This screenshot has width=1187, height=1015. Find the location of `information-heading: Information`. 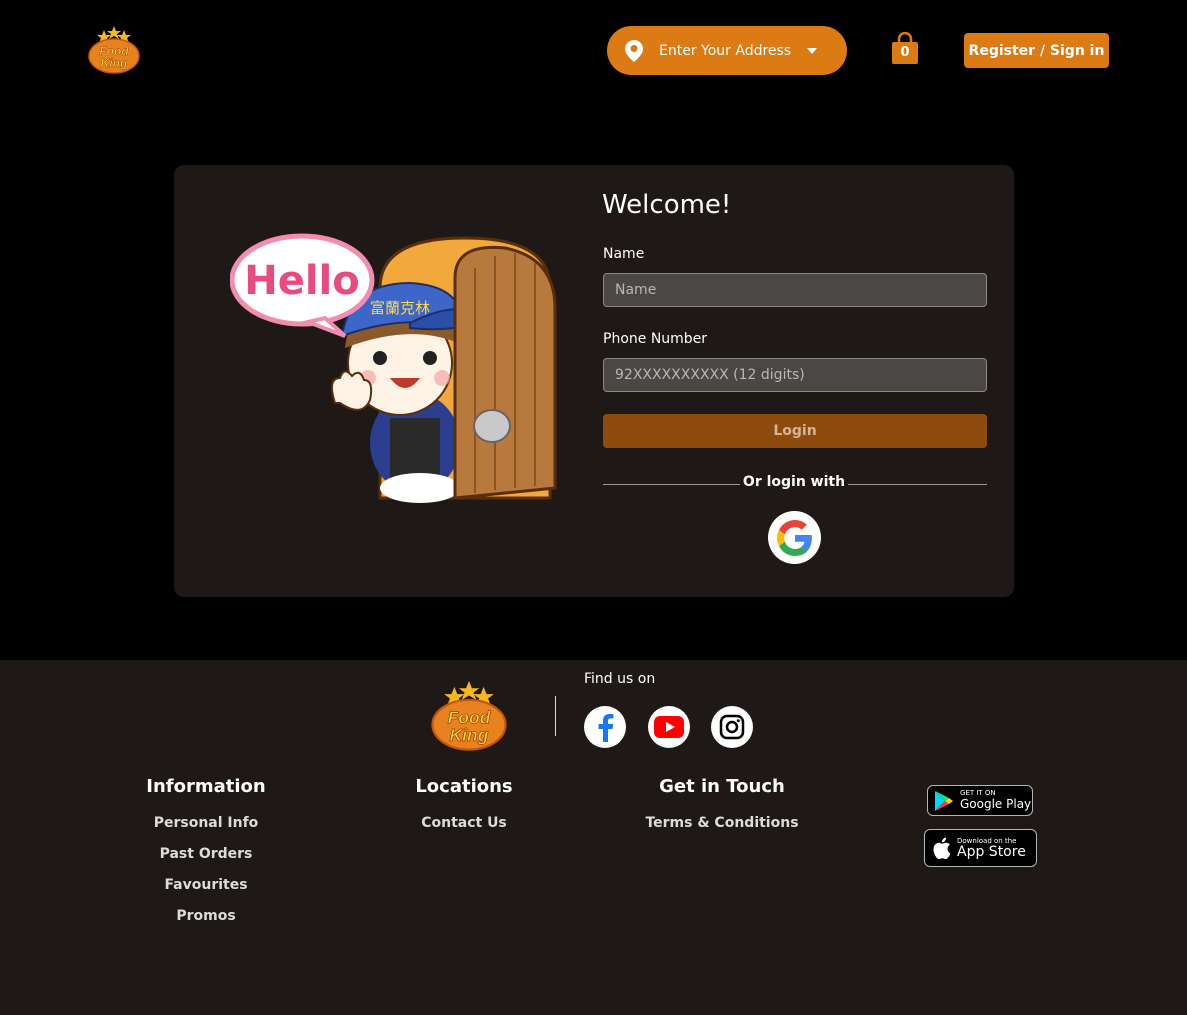

information-heading: Information is located at coordinates (206, 786).